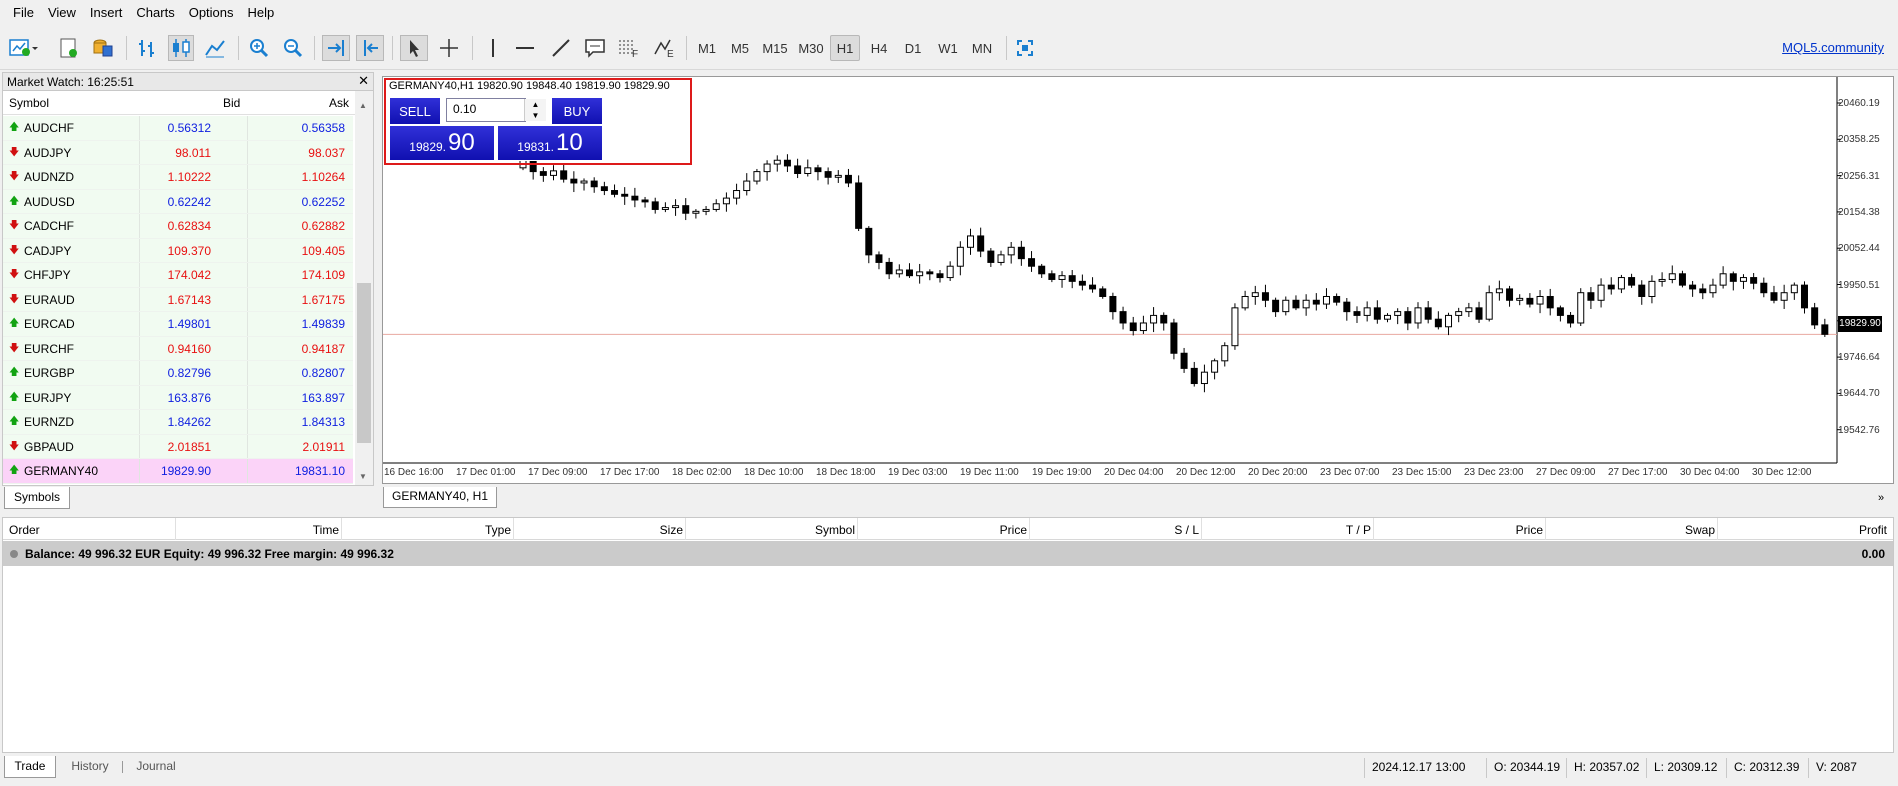 The height and width of the screenshot is (786, 1898). What do you see at coordinates (486, 110) in the screenshot?
I see `lot-size-input: 0.10` at bounding box center [486, 110].